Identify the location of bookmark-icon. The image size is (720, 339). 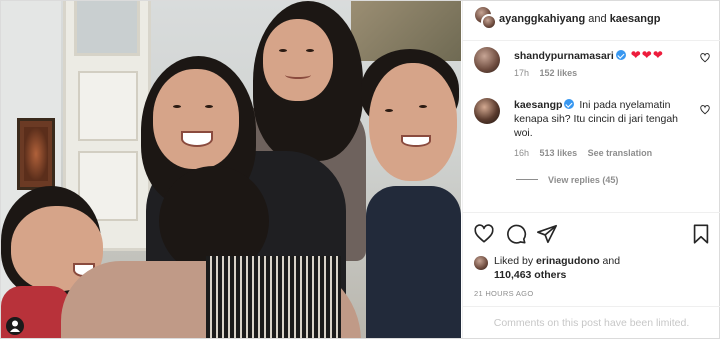
(701, 234).